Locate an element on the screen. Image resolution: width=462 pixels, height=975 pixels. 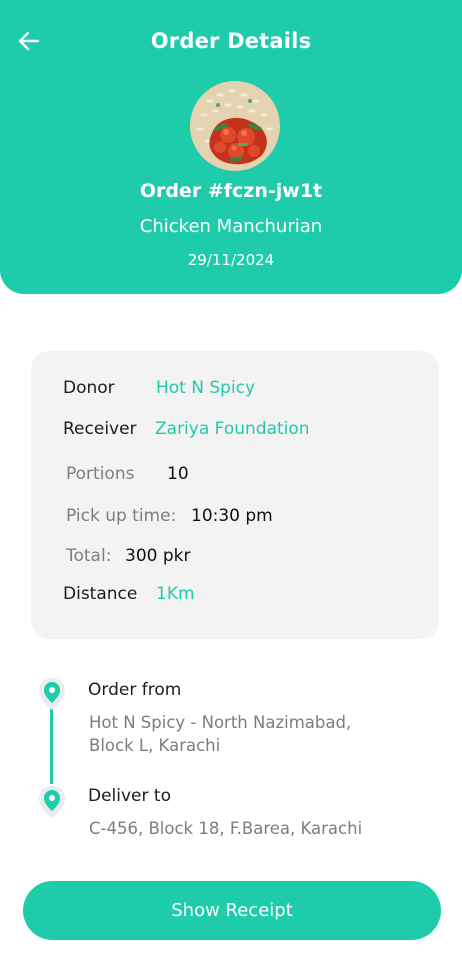
receiver-label: Receiver is located at coordinates (100, 429).